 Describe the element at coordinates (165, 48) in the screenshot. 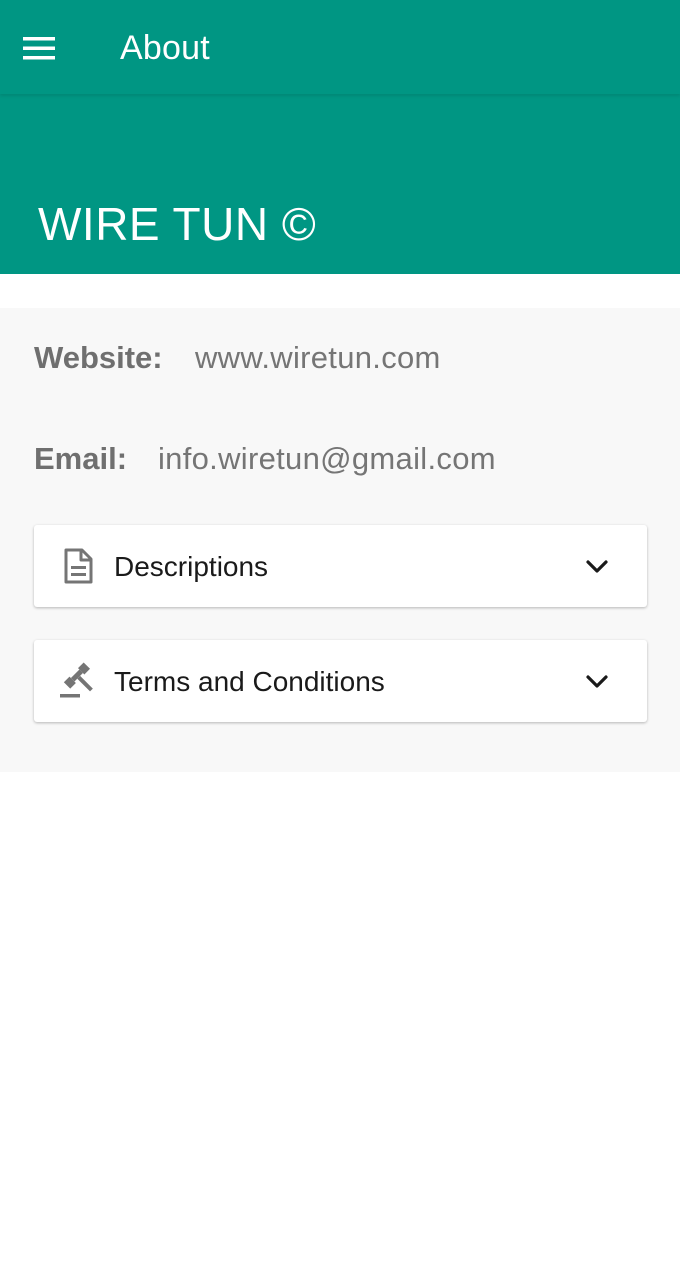

I see `page-title: About` at that location.